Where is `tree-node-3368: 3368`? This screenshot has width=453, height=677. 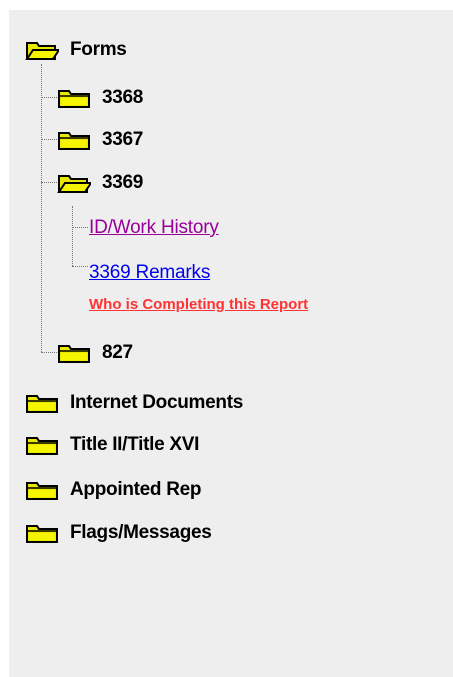
tree-node-3368: 3368 is located at coordinates (100, 98).